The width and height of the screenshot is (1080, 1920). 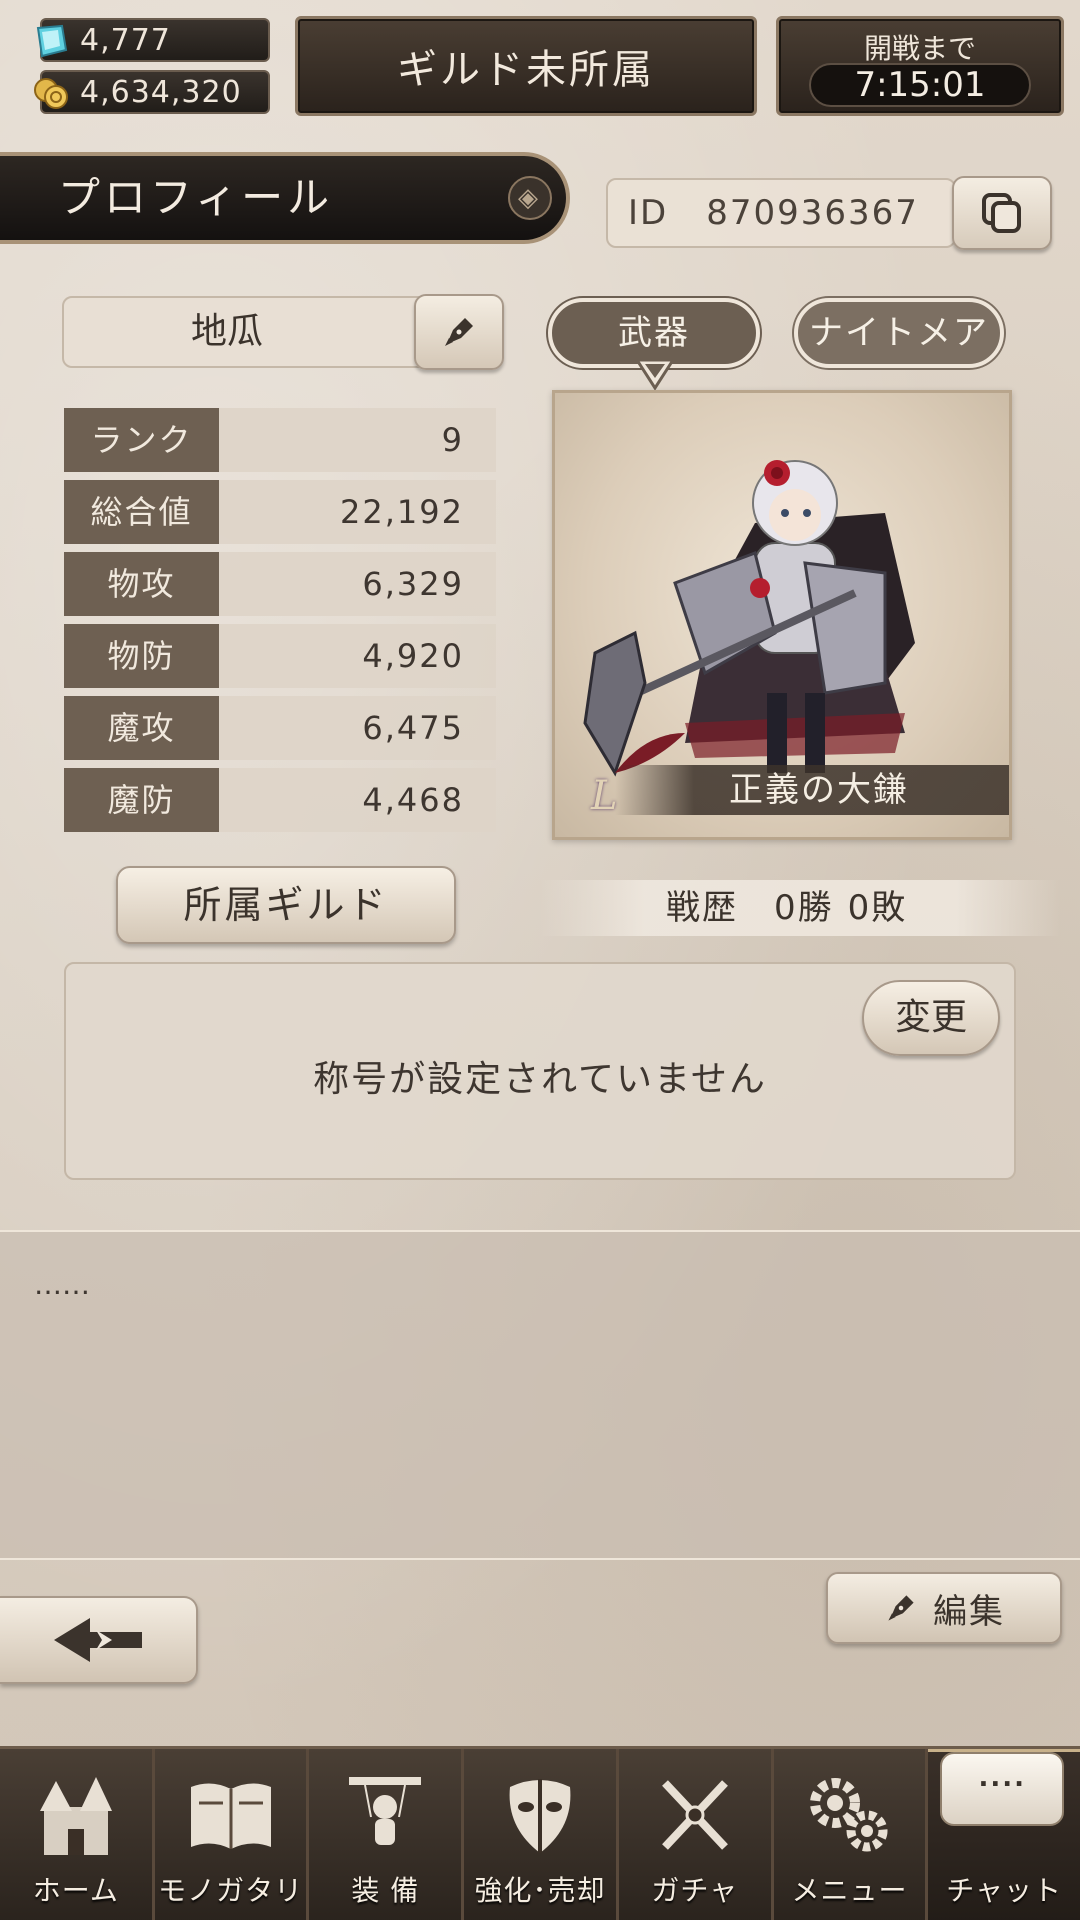 What do you see at coordinates (604, 796) in the screenshot?
I see `rarity-badge: L` at bounding box center [604, 796].